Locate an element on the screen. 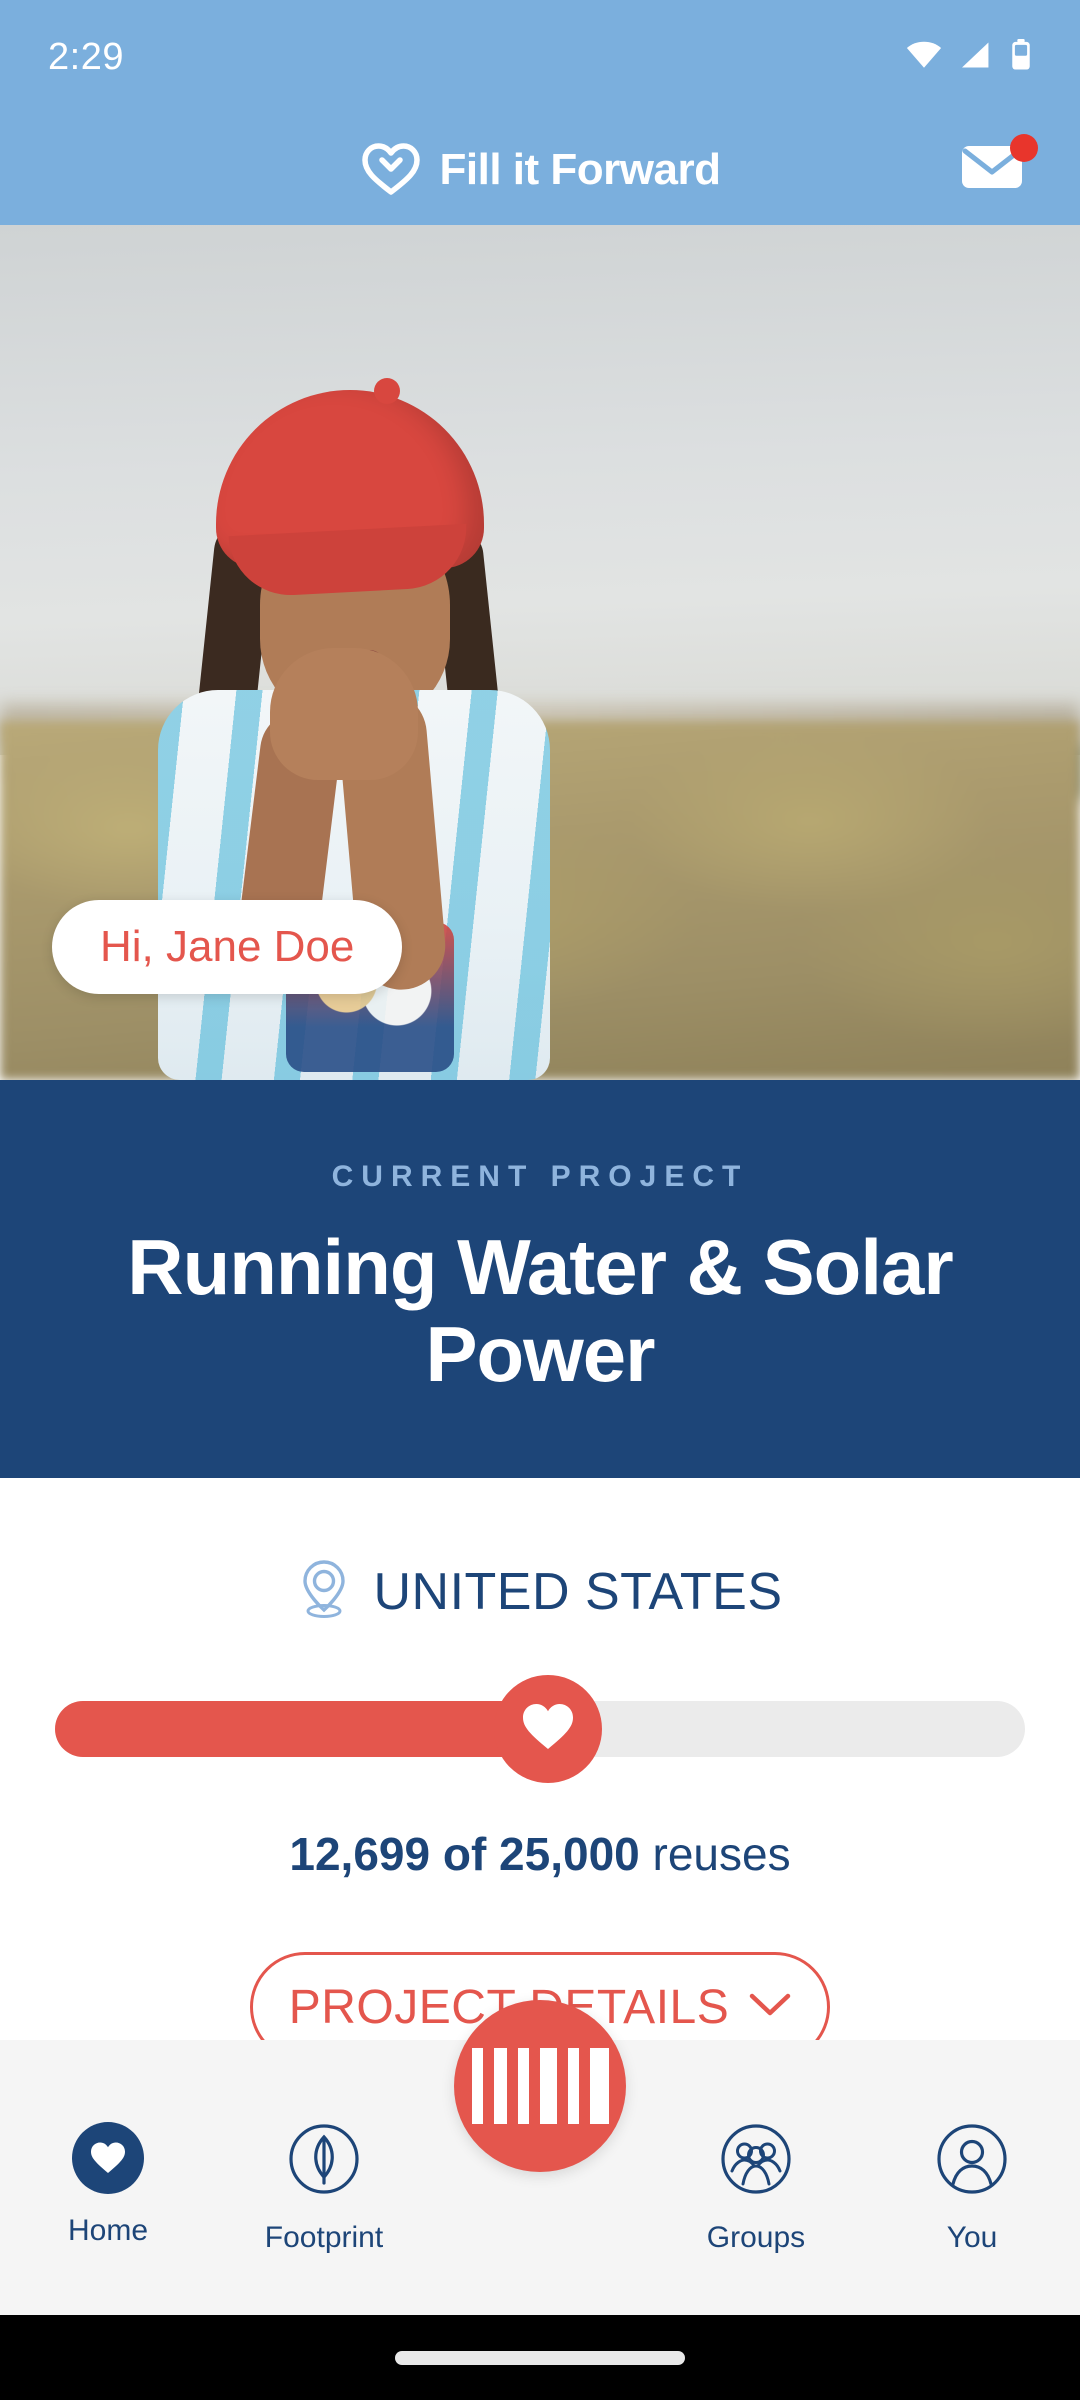 Image resolution: width=1080 pixels, height=2400 pixels. barcode-icon is located at coordinates (540, 2086).